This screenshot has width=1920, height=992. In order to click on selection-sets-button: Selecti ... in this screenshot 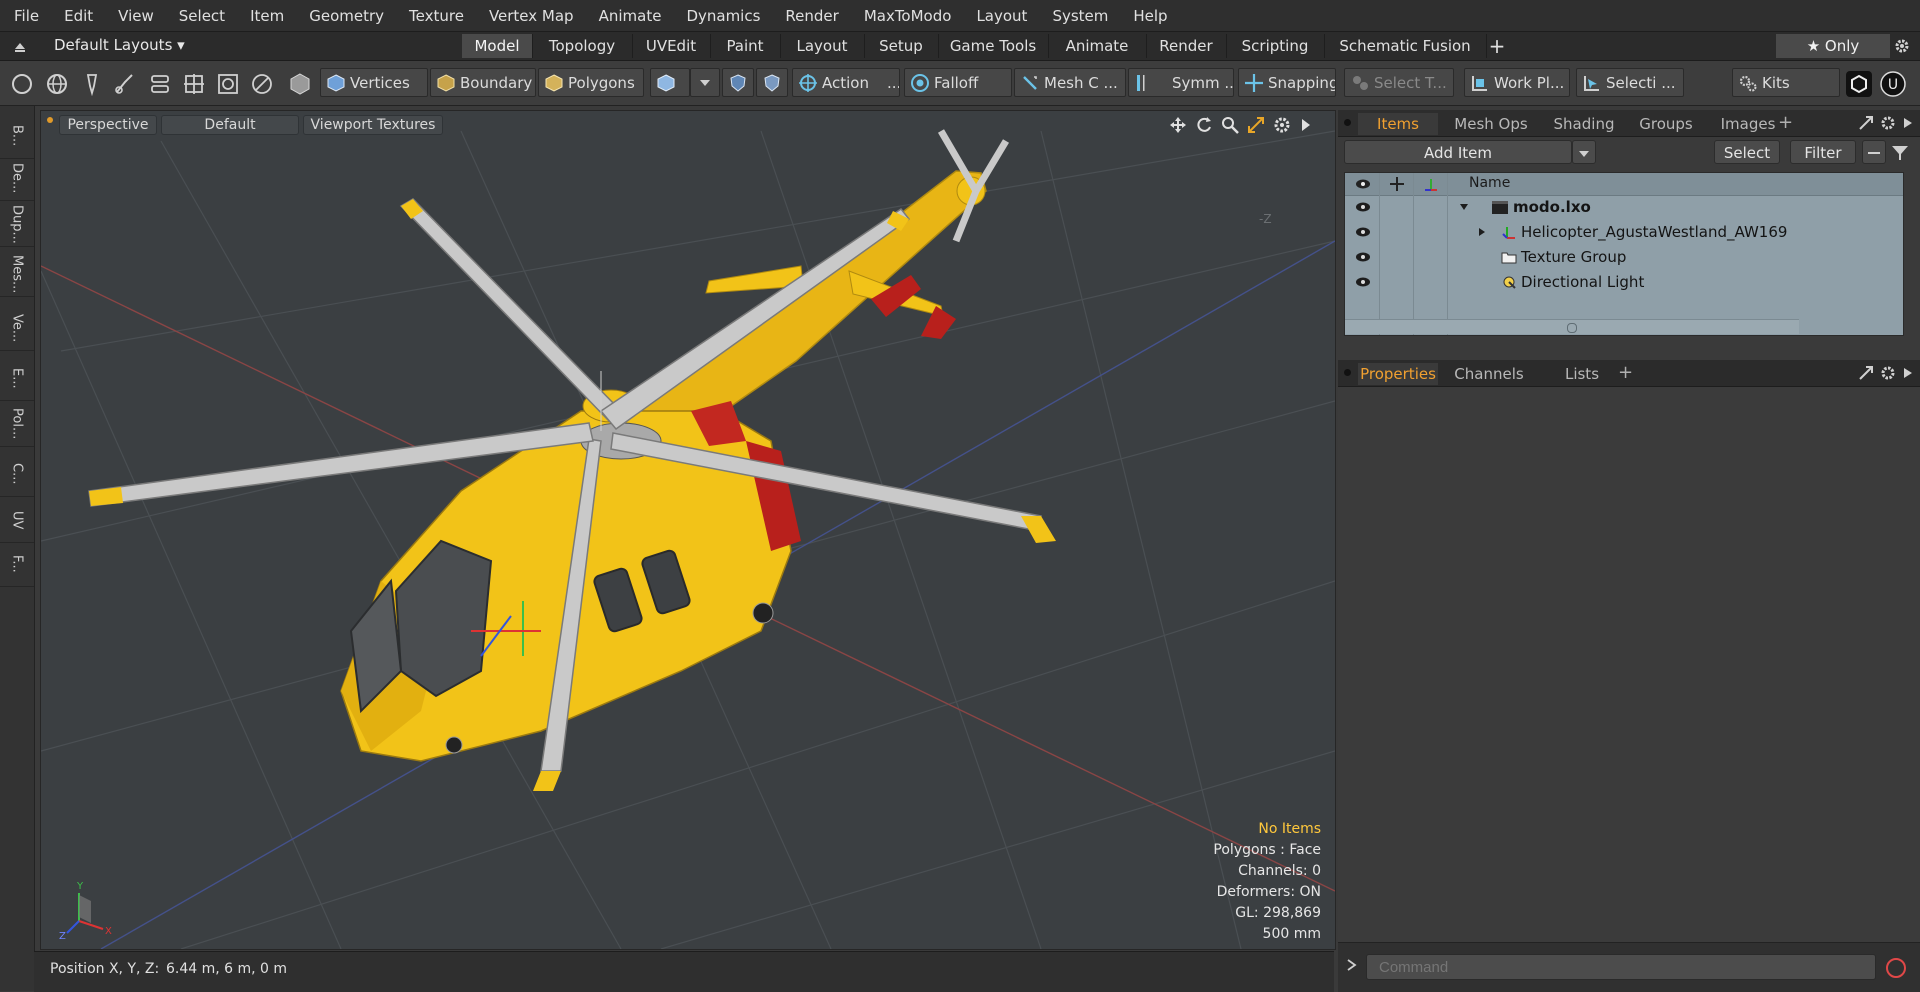, I will do `click(1630, 82)`.